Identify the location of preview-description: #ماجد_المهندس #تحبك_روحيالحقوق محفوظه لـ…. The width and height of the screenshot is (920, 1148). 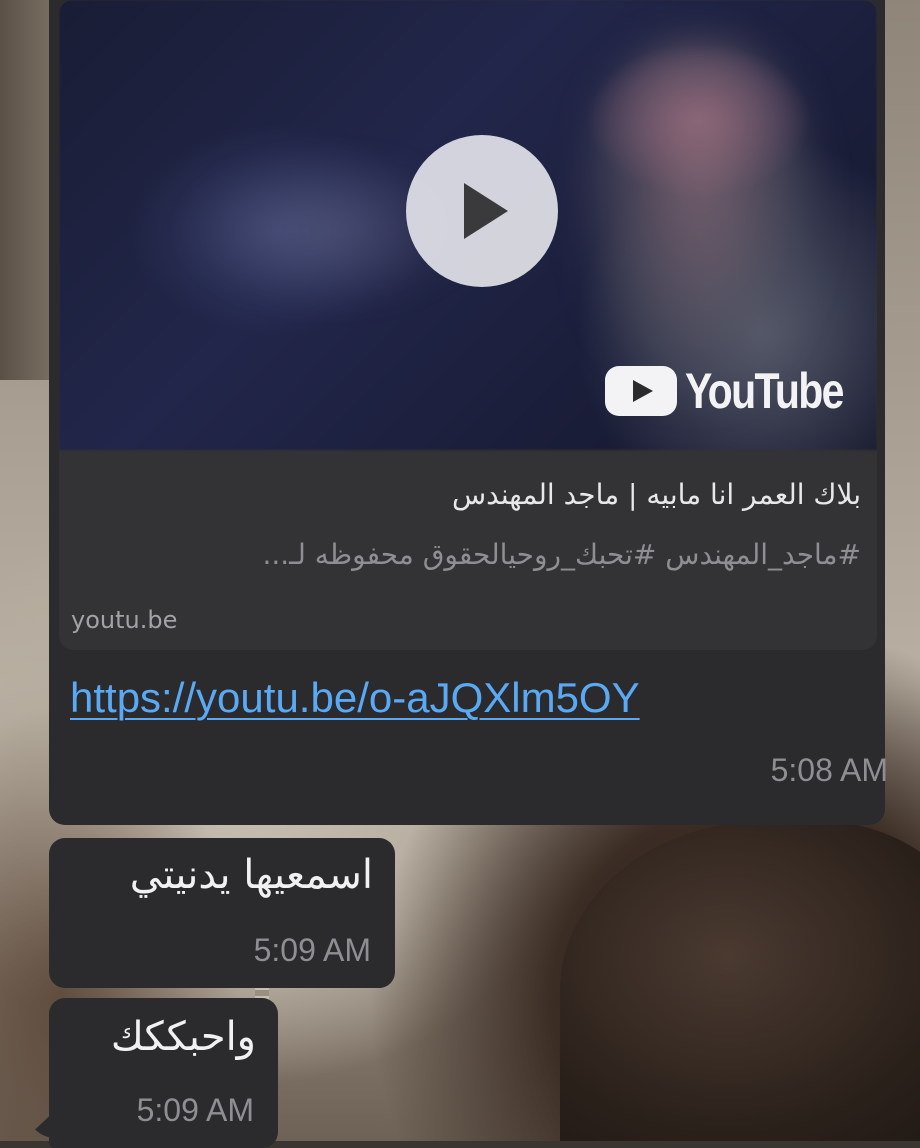
(561, 554).